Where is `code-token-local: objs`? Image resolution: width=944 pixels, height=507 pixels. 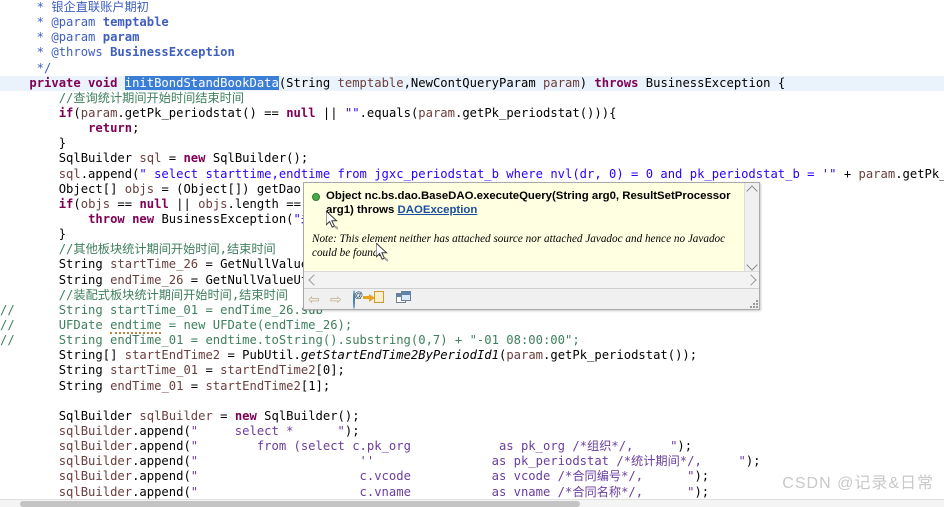 code-token-local: objs is located at coordinates (139, 188).